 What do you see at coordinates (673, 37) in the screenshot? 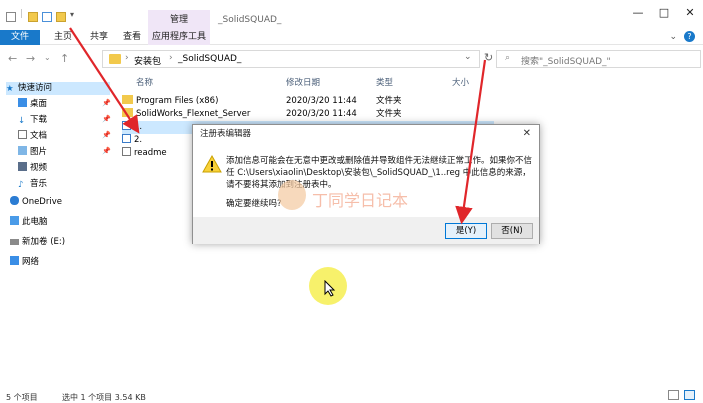
I see `ribbon-expand-icon: ⌄` at bounding box center [673, 37].